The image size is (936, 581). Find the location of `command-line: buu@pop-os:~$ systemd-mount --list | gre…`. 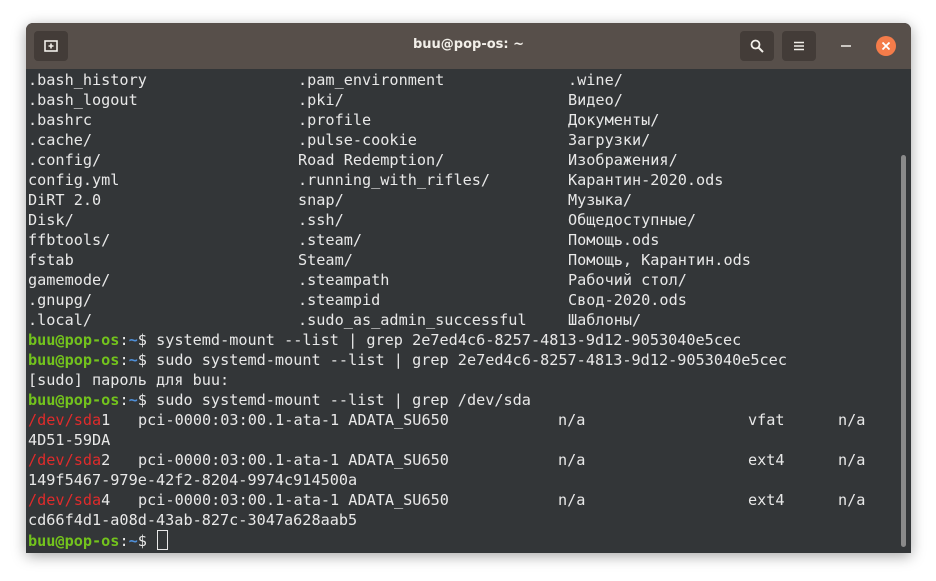

command-line: buu@pop-os:~$ systemd-mount --list | gre… is located at coordinates (385, 340).